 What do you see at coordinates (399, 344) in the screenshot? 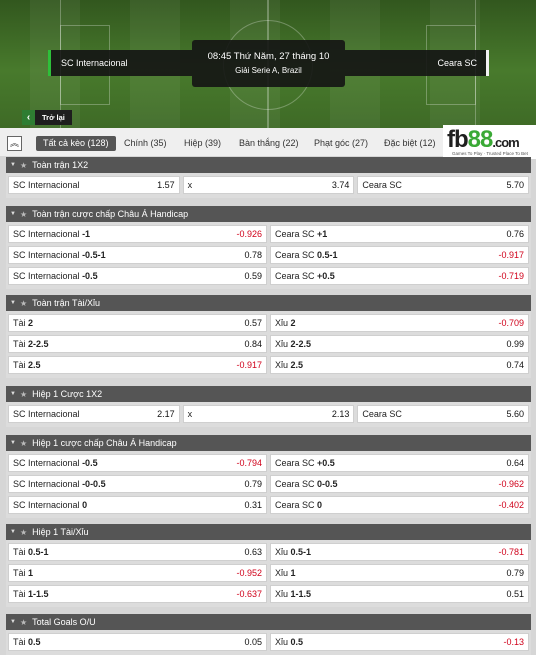
I see `odds-cell: Xỉu 2-2.5 0.99` at bounding box center [399, 344].